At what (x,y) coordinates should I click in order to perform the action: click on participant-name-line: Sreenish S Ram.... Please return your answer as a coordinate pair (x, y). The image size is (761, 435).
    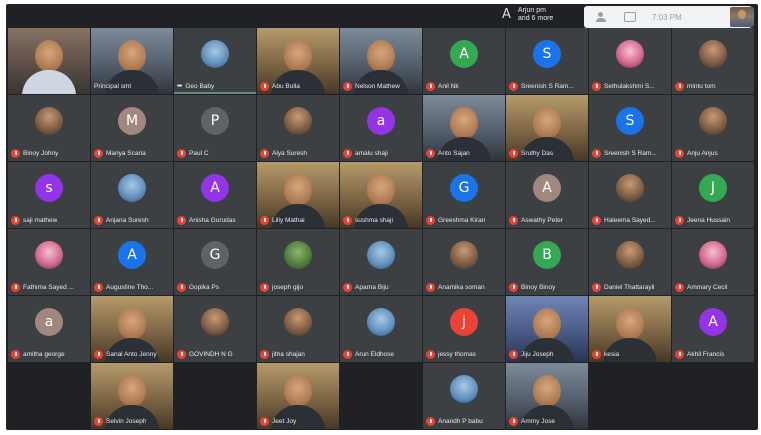
    Looking at the image, I should click on (547, 86).